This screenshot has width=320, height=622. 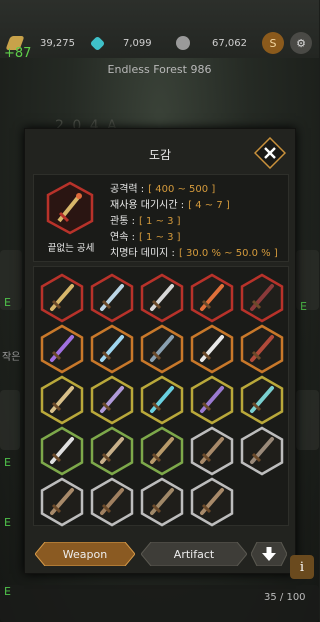 I want to click on down-arrow-icon, so click(x=269, y=554).